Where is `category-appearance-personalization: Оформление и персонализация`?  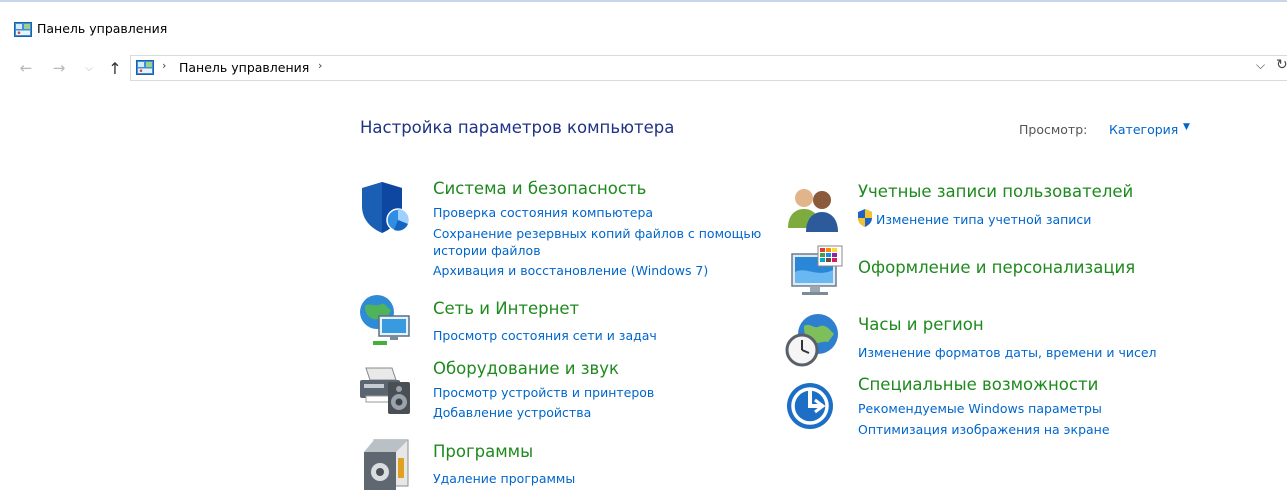
category-appearance-personalization: Оформление и персонализация is located at coordinates (996, 267).